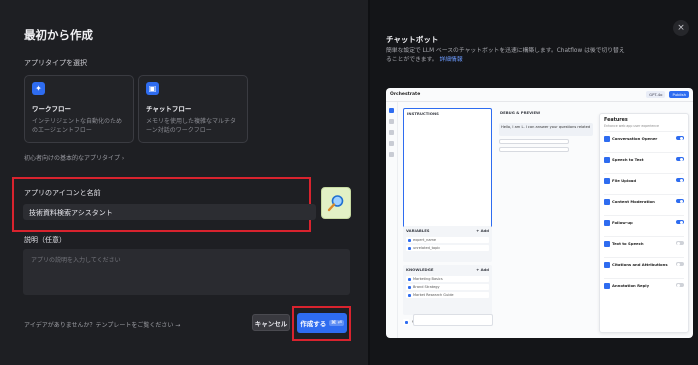  I want to click on template-link: アイデアがありませんか？テンプレートをご覧ください →, so click(102, 324).